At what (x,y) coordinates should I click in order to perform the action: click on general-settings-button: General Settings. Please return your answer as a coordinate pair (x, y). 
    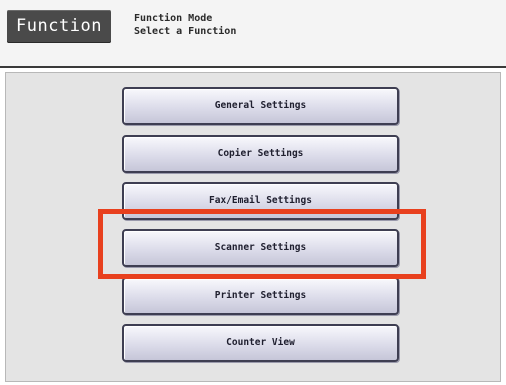
    Looking at the image, I should click on (260, 106).